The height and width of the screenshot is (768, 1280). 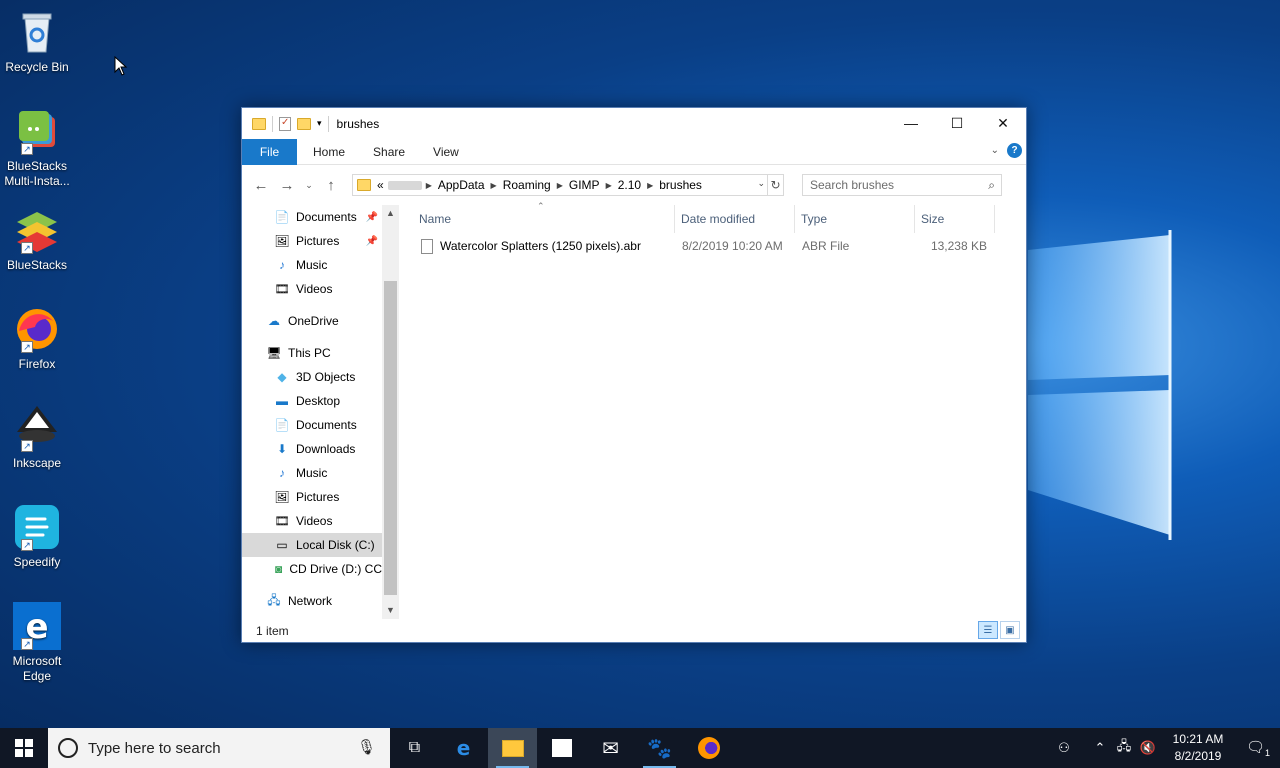 What do you see at coordinates (389, 152) in the screenshot?
I see `tab-share: Share` at bounding box center [389, 152].